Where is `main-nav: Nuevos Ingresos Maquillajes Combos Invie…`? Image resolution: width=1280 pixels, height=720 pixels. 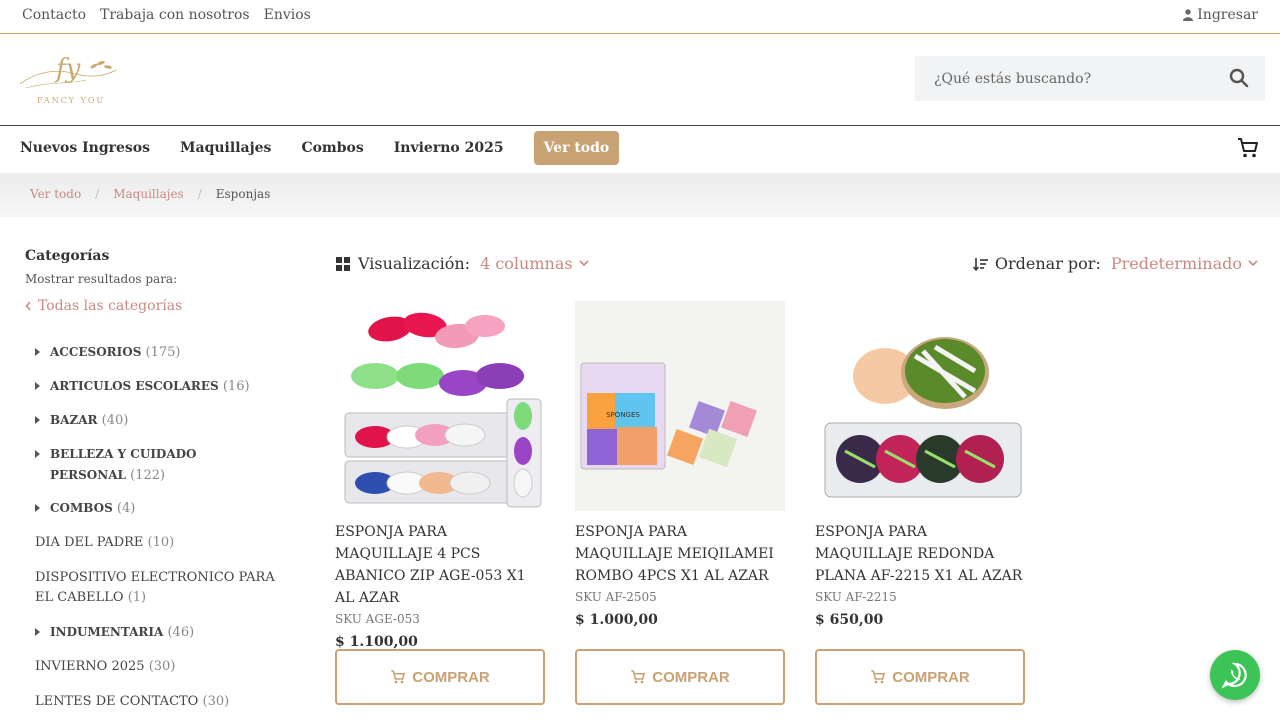 main-nav: Nuevos Ingresos Maquillajes Combos Invie… is located at coordinates (640, 149).